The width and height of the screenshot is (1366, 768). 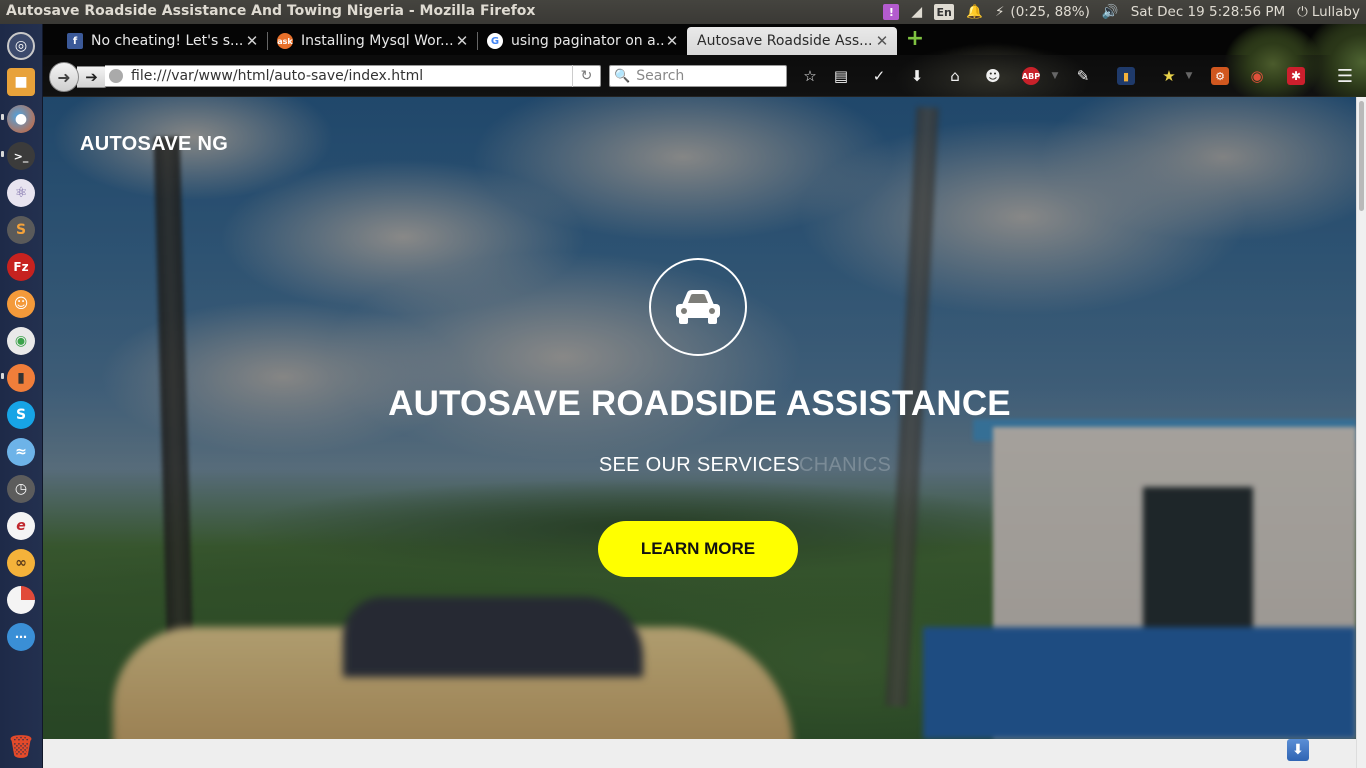 I want to click on network-indicator: ◢, so click(x=916, y=12).